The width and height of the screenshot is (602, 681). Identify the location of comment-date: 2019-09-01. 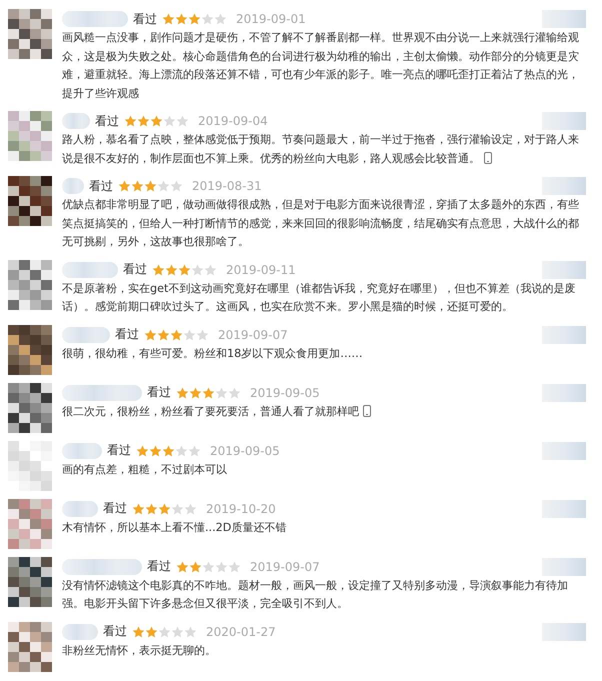
(271, 19).